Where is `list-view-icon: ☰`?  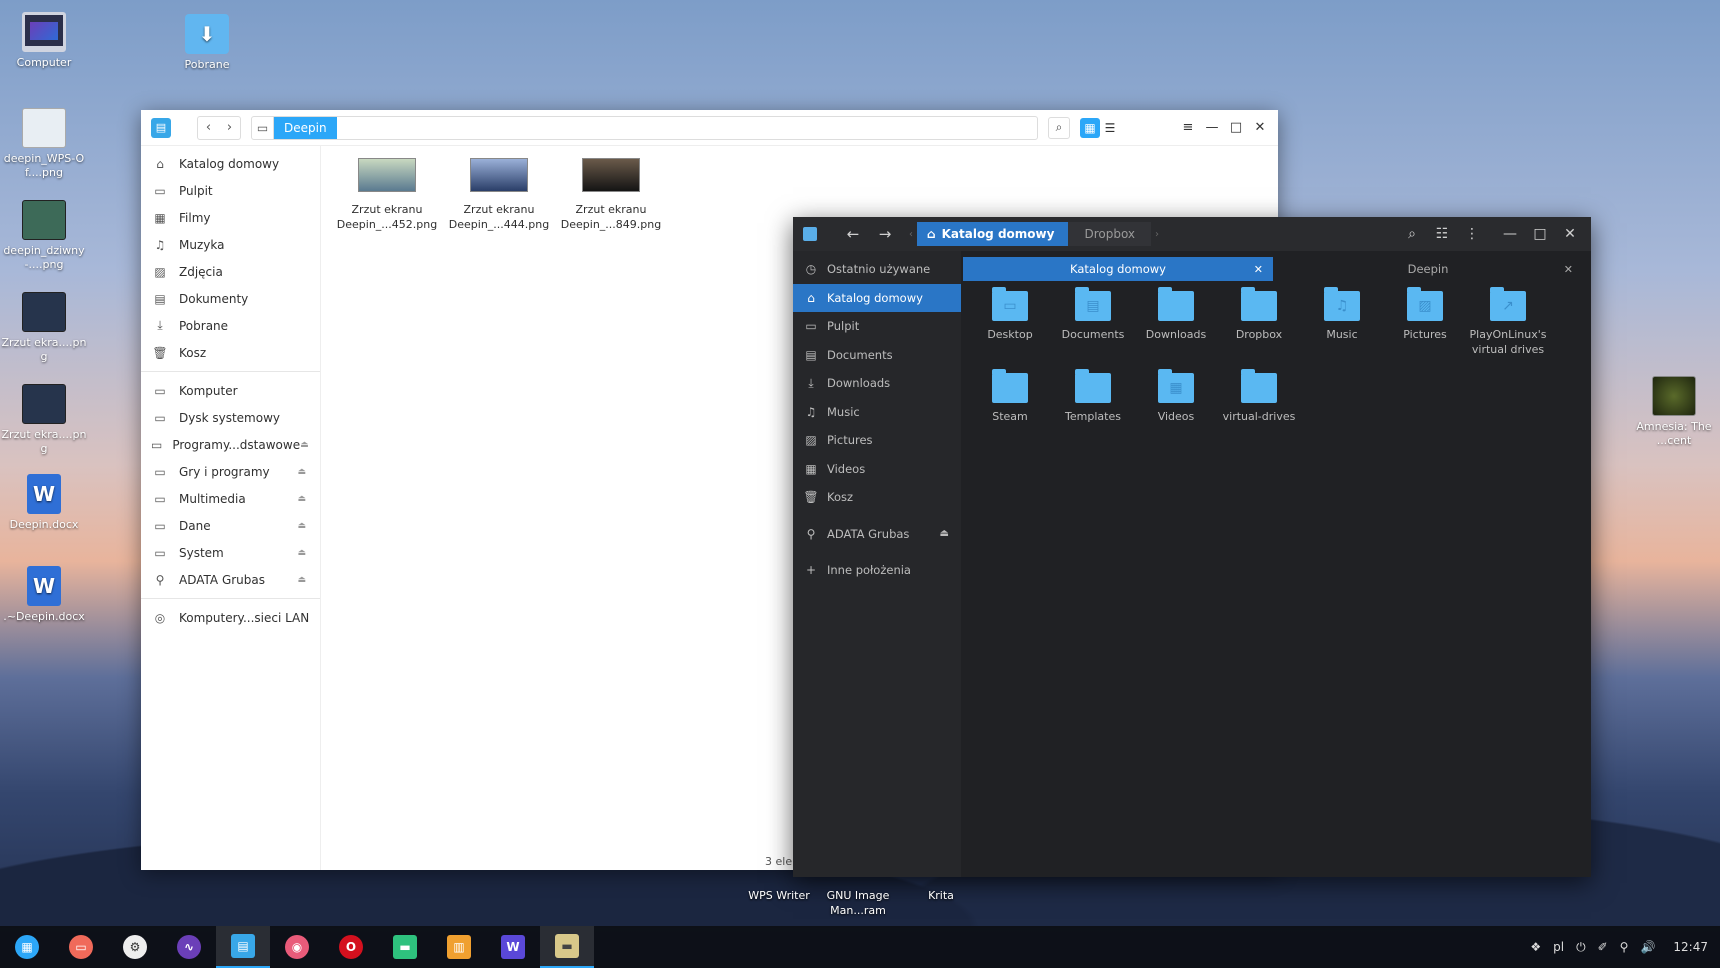 list-view-icon: ☰ is located at coordinates (1110, 128).